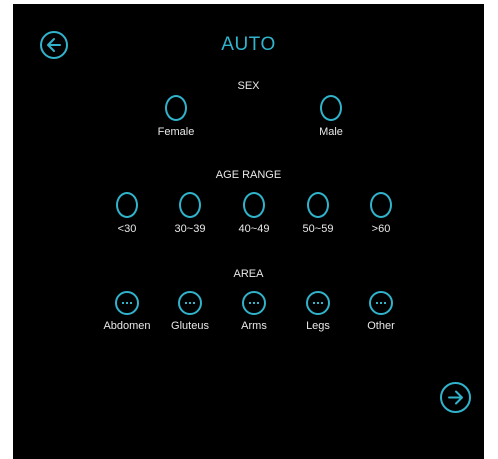 Image resolution: width=498 pixels, height=459 pixels. I want to click on abdomen-radio, so click(127, 303).